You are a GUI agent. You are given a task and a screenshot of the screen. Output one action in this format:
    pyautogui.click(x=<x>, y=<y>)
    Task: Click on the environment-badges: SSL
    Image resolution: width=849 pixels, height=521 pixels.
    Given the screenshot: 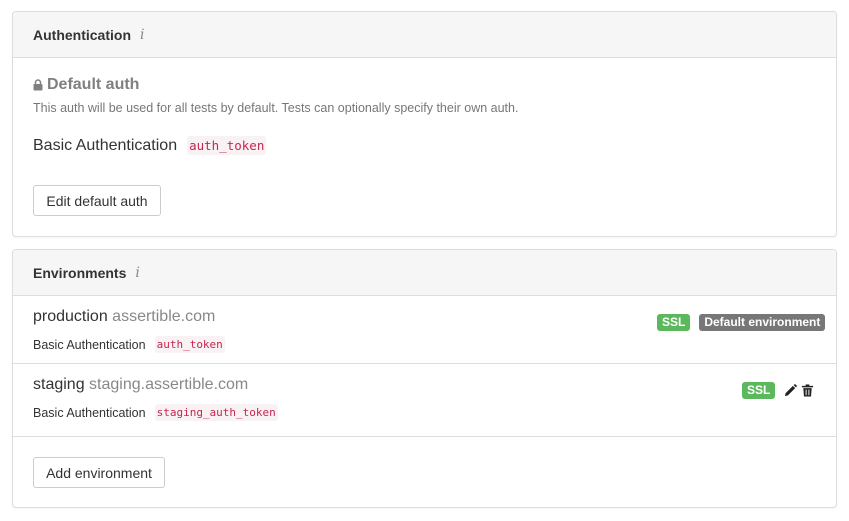 What is the action you would take?
    pyautogui.click(x=778, y=390)
    